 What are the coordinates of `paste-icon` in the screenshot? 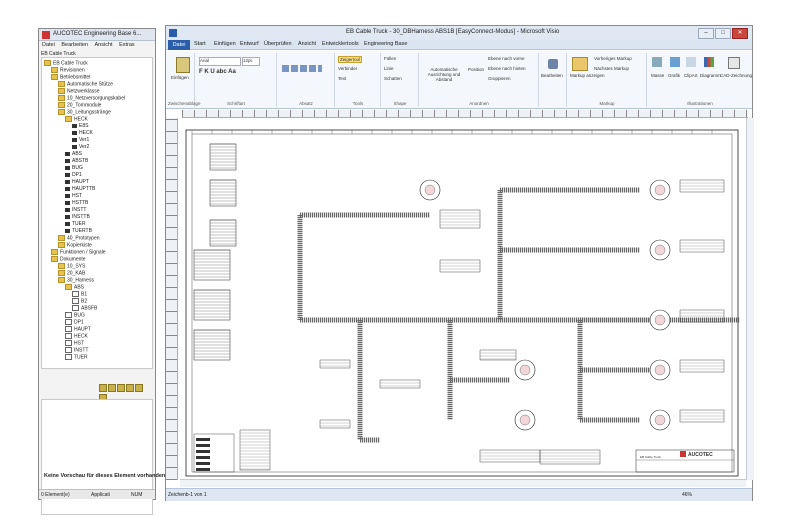 It's located at (183, 65).